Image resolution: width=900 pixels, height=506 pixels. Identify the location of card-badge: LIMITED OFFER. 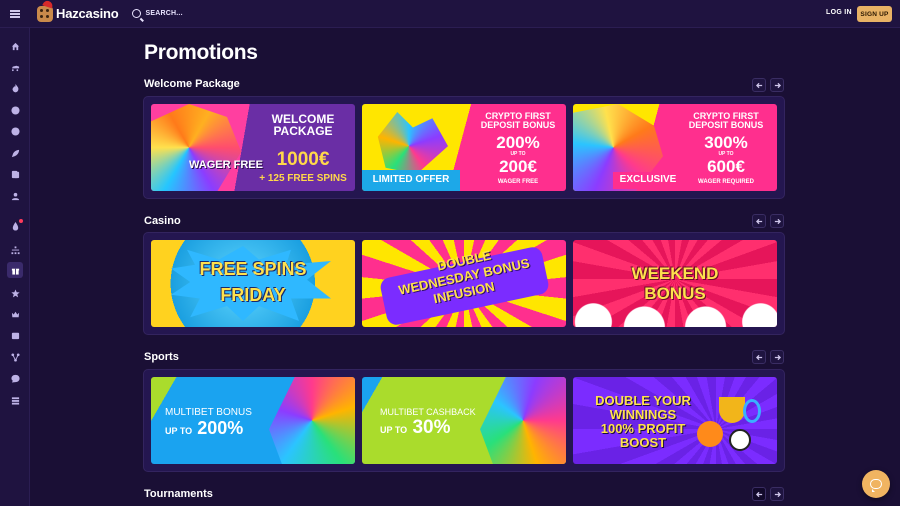
(411, 179).